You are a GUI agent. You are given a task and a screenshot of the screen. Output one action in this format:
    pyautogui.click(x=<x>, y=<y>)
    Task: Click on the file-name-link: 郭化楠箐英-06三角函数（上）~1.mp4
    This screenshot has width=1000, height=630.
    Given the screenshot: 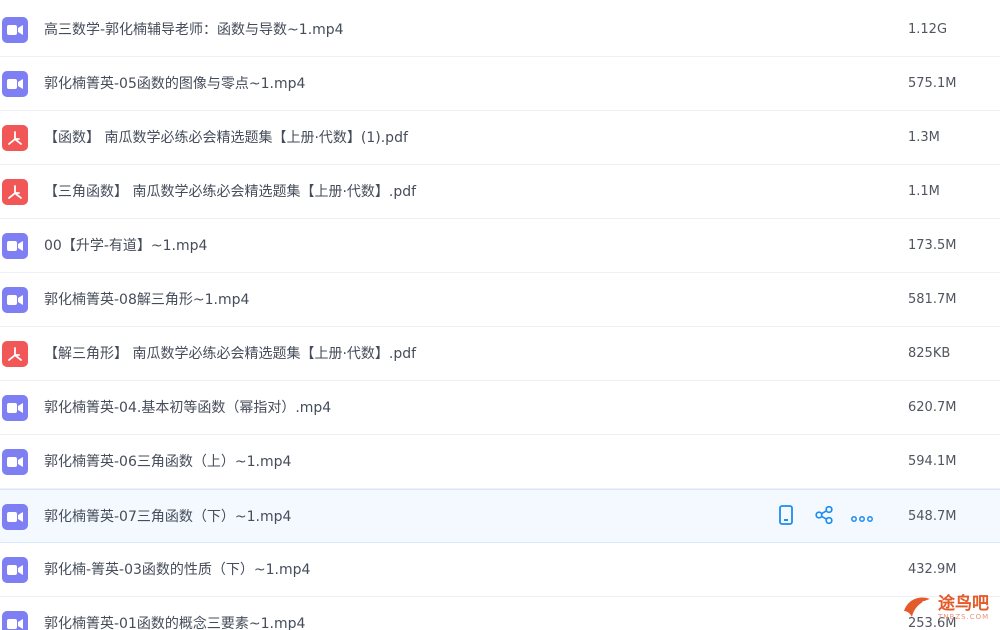 What is the action you would take?
    pyautogui.click(x=167, y=462)
    